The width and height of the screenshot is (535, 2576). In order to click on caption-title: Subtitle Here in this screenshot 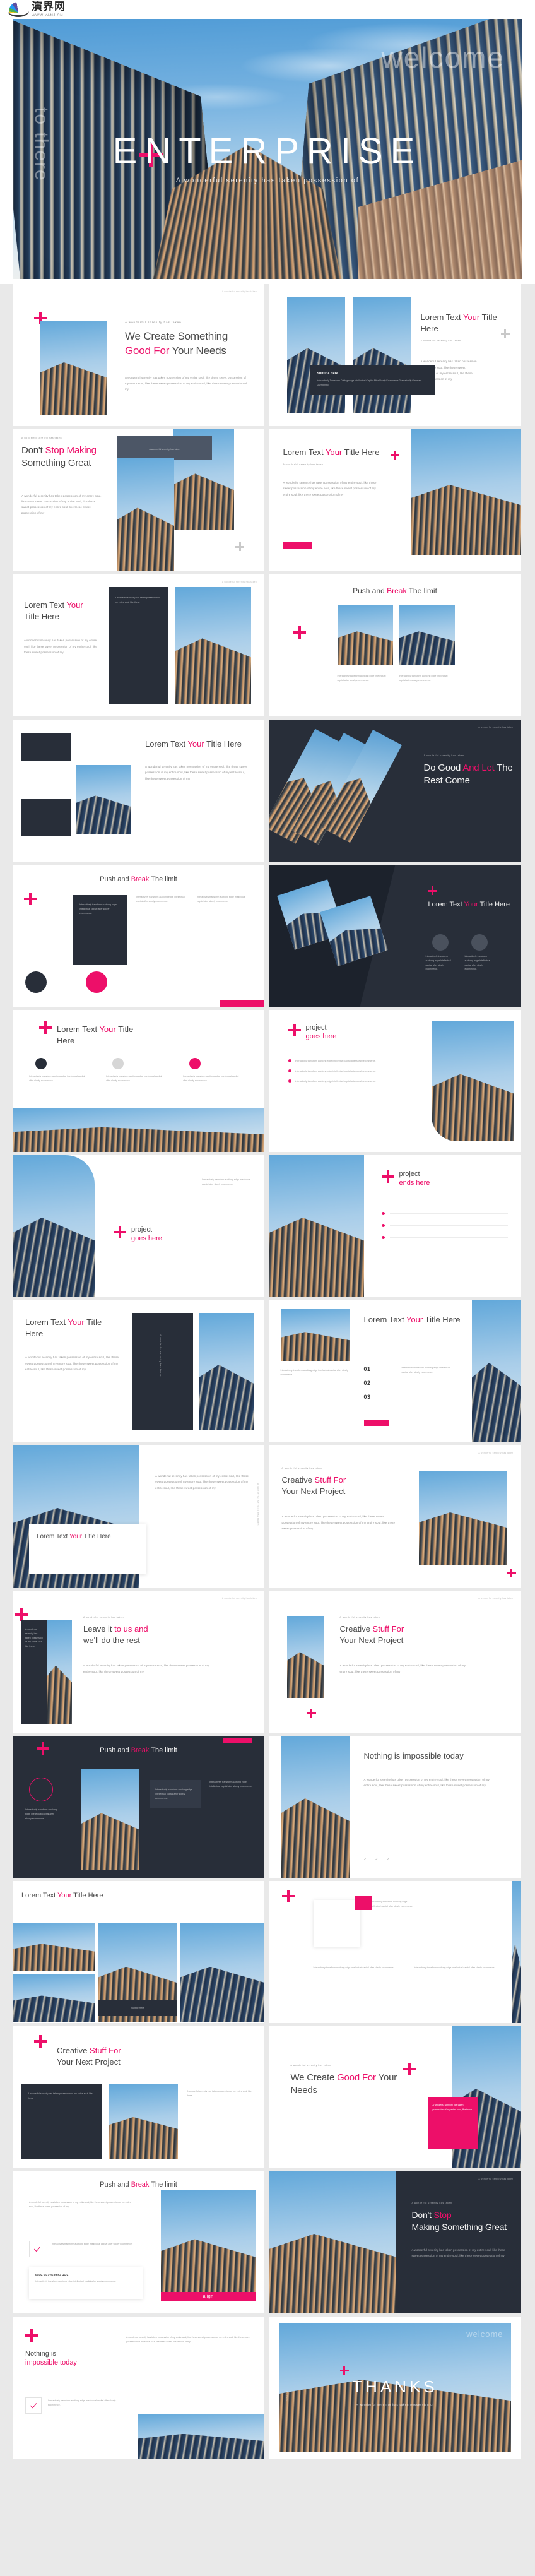, I will do `click(327, 374)`.